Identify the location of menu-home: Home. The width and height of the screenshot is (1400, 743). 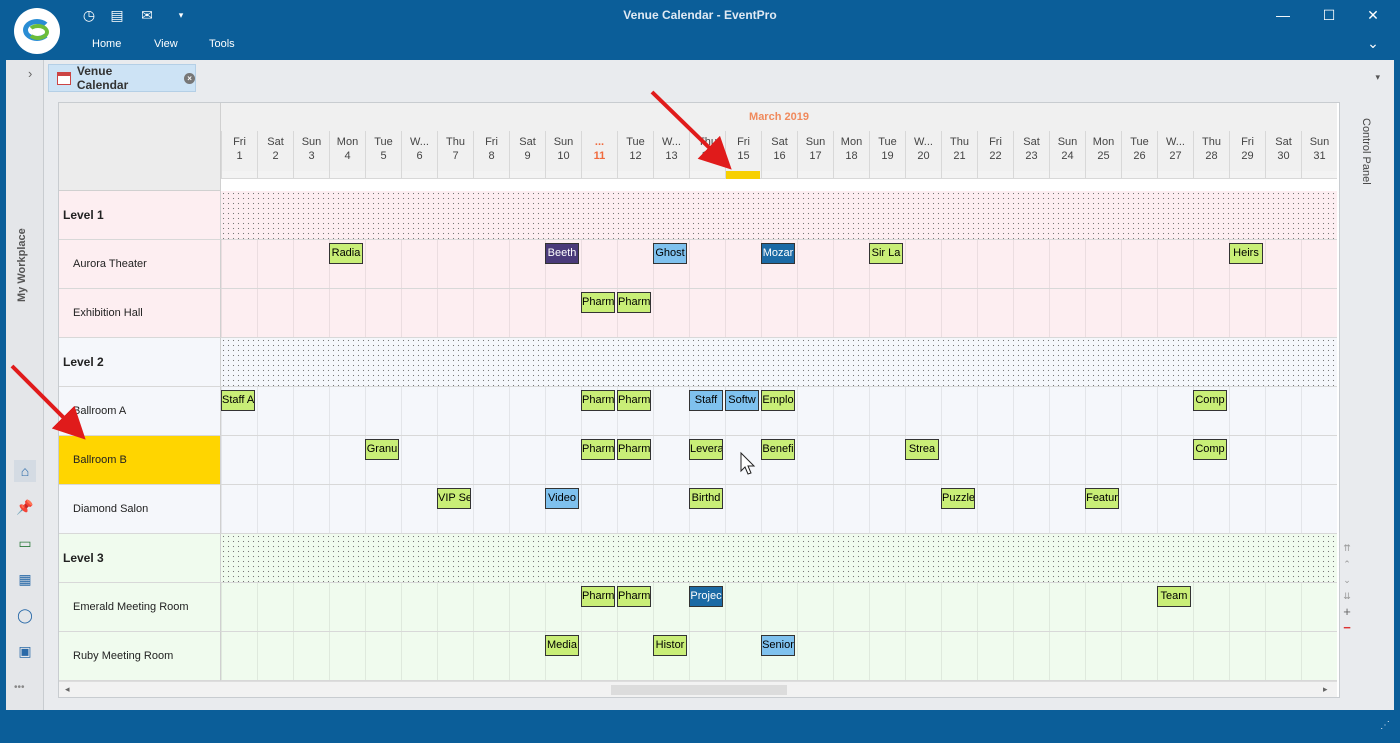
(106, 44).